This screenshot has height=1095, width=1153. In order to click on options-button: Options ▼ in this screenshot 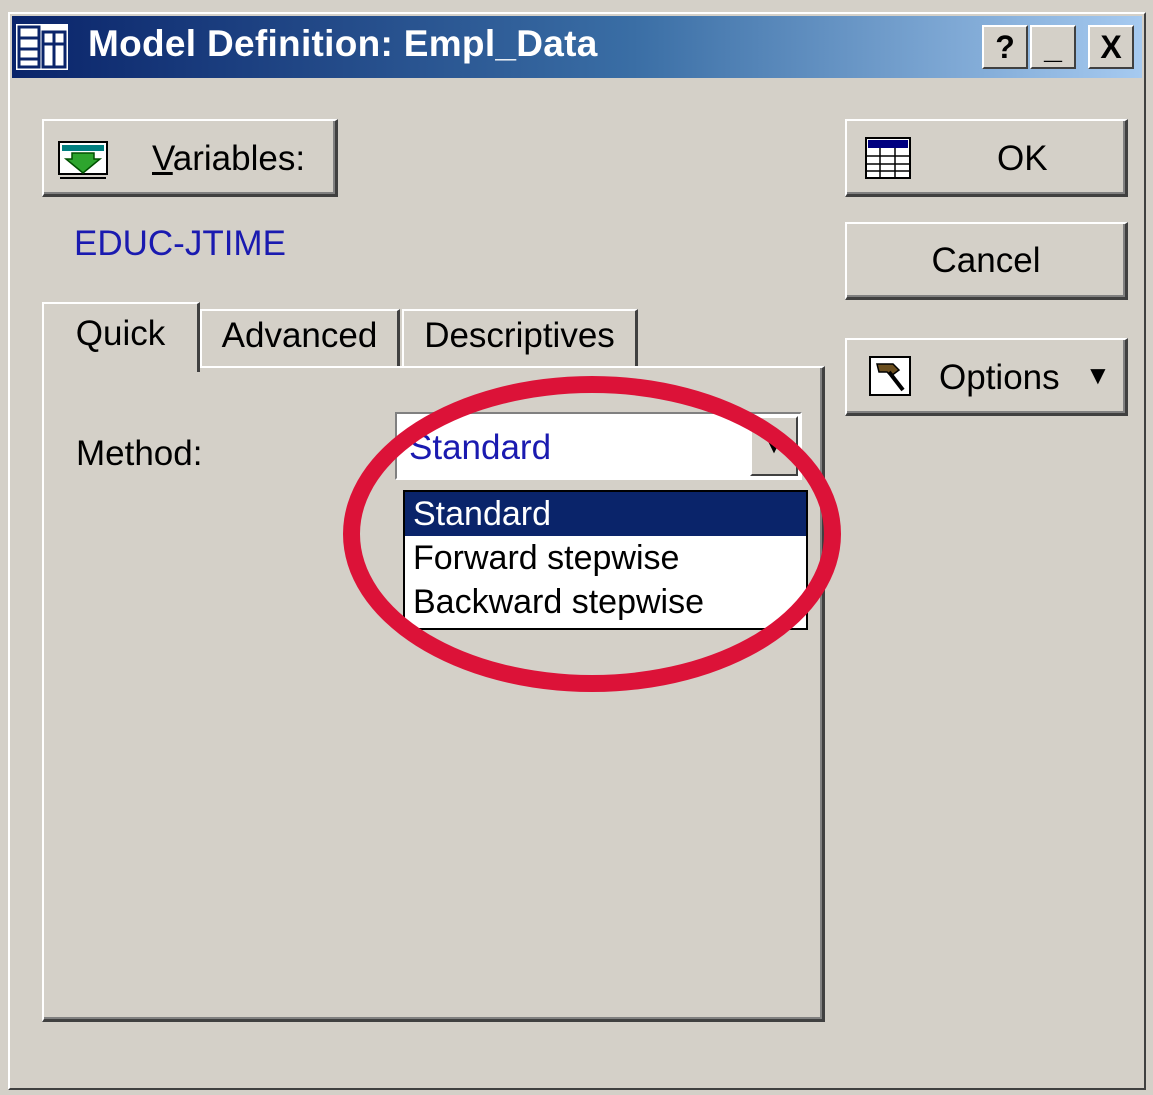, I will do `click(986, 377)`.